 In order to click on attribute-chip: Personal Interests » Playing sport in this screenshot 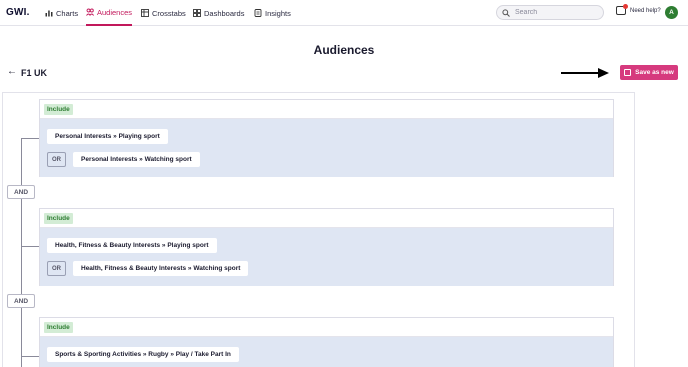, I will do `click(107, 136)`.